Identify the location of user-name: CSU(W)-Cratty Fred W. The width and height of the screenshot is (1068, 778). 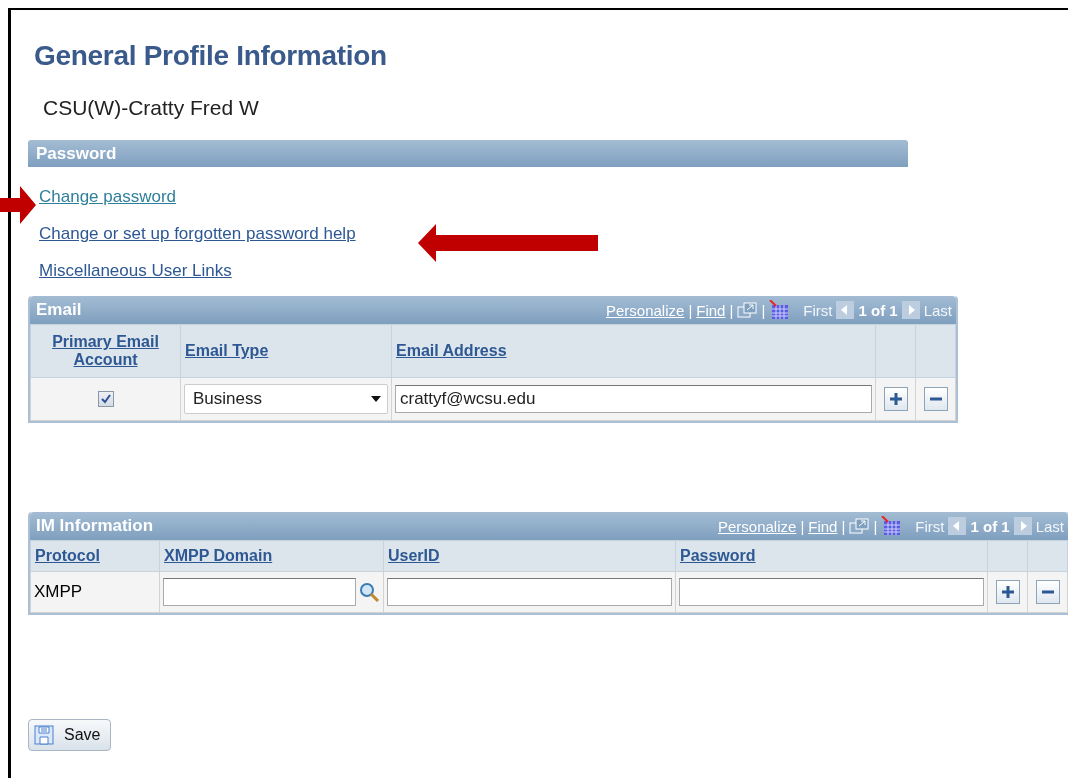
(151, 108).